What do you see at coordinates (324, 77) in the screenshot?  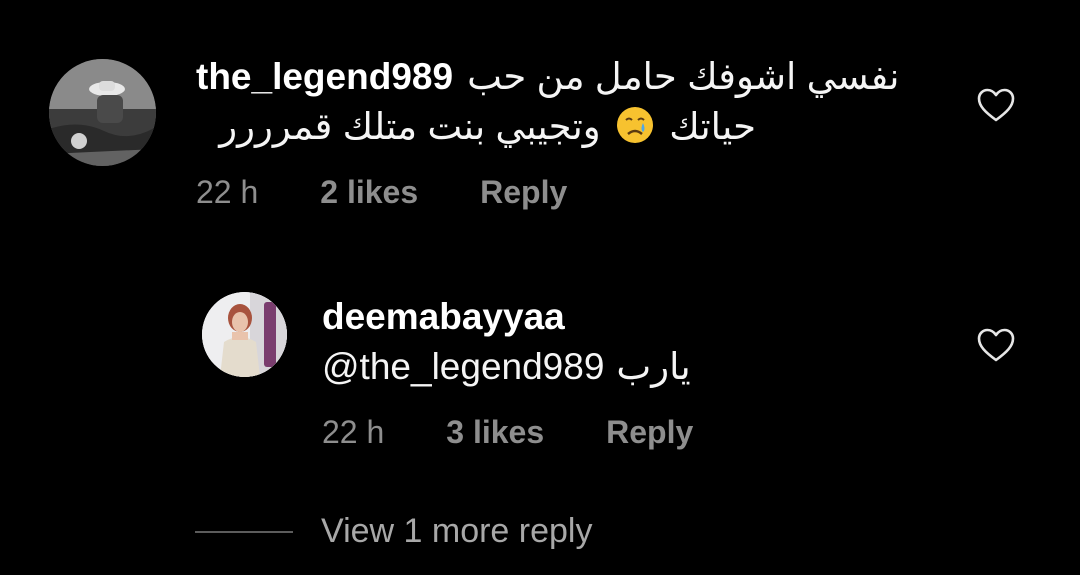 I see `username: the_legend989` at bounding box center [324, 77].